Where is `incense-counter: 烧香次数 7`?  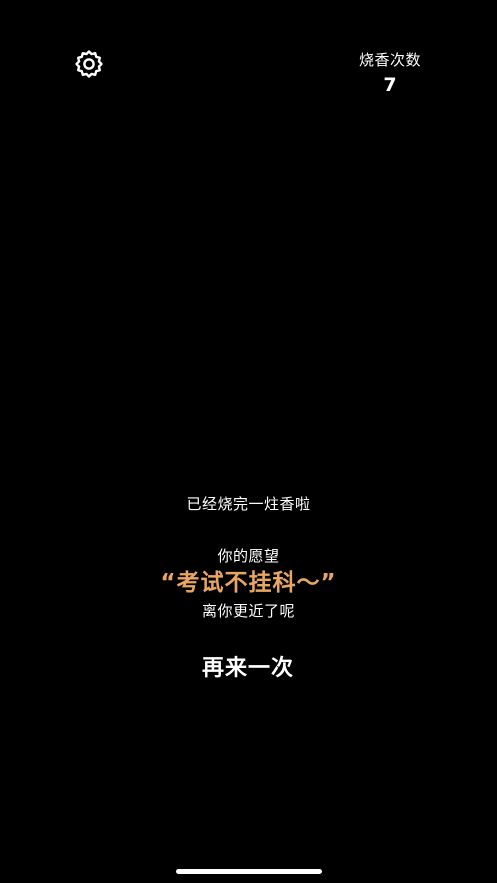 incense-counter: 烧香次数 7 is located at coordinates (390, 74).